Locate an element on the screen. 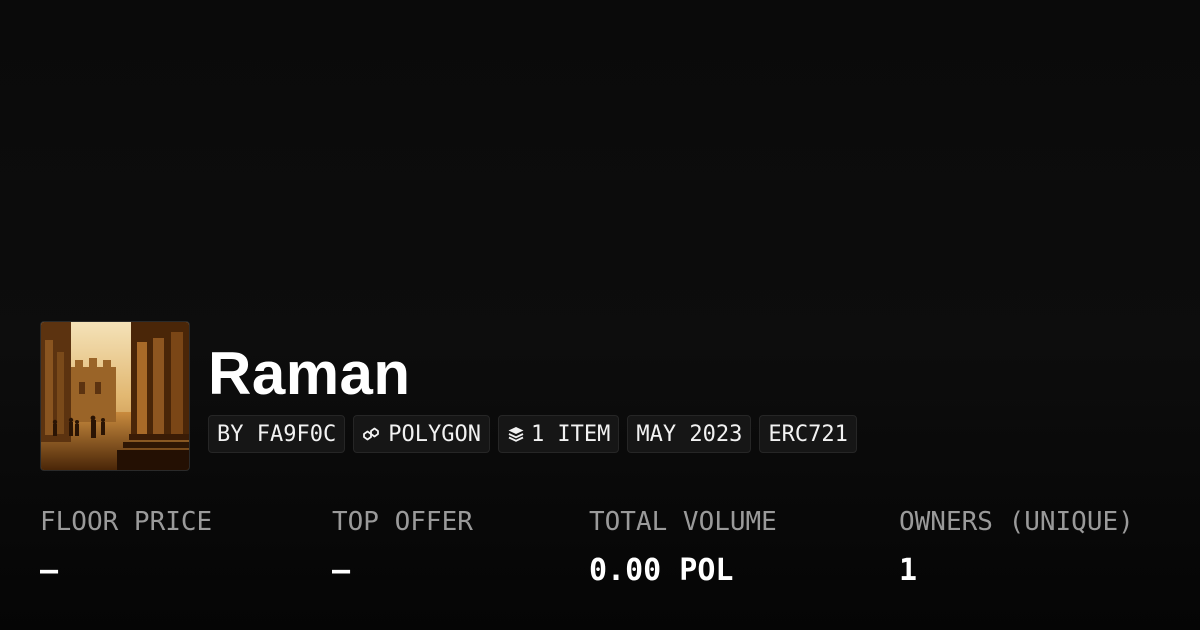 The width and height of the screenshot is (1200, 630). stat-value: 0.00 POL is located at coordinates (661, 570).